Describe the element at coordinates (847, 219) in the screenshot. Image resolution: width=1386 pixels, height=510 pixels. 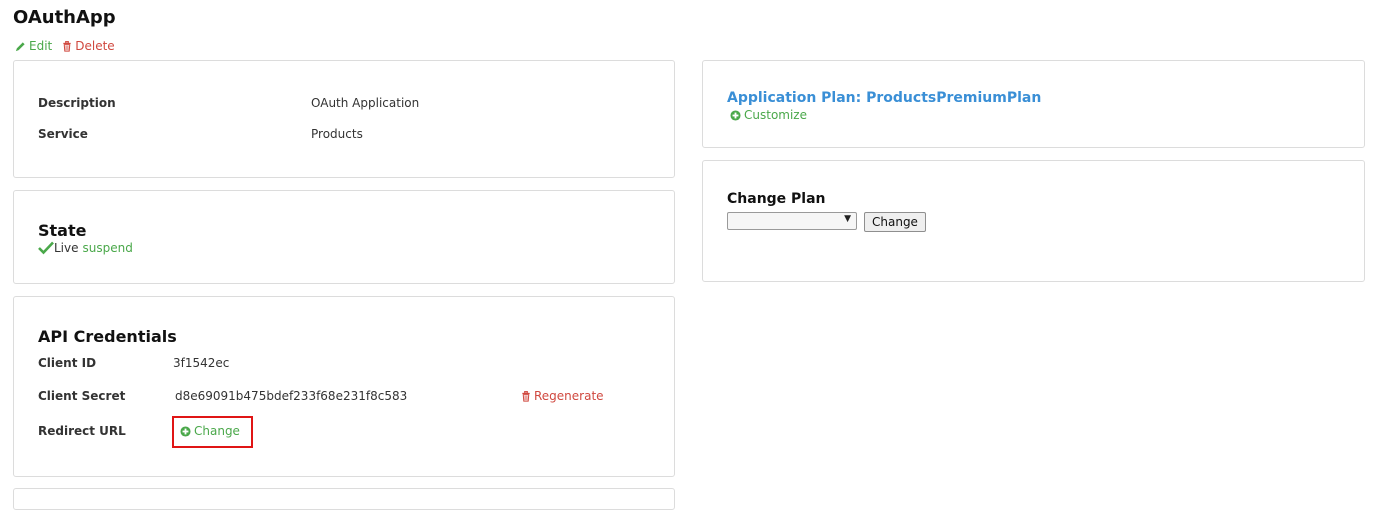
I see `dropdown-arrow-icon: ▼` at that location.